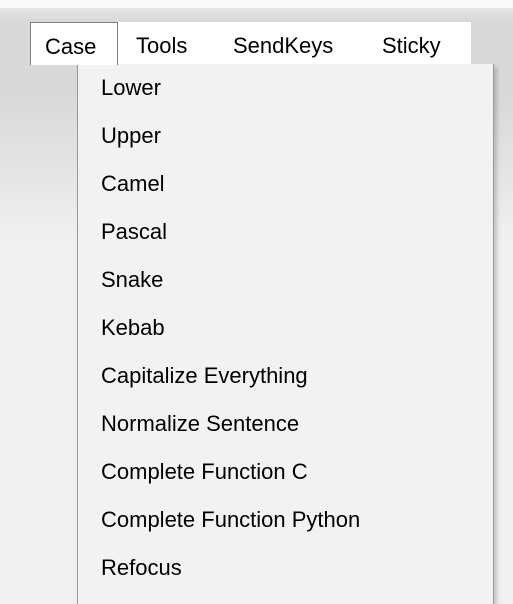 The width and height of the screenshot is (513, 604). I want to click on menu-item-label: Pascal, so click(134, 231).